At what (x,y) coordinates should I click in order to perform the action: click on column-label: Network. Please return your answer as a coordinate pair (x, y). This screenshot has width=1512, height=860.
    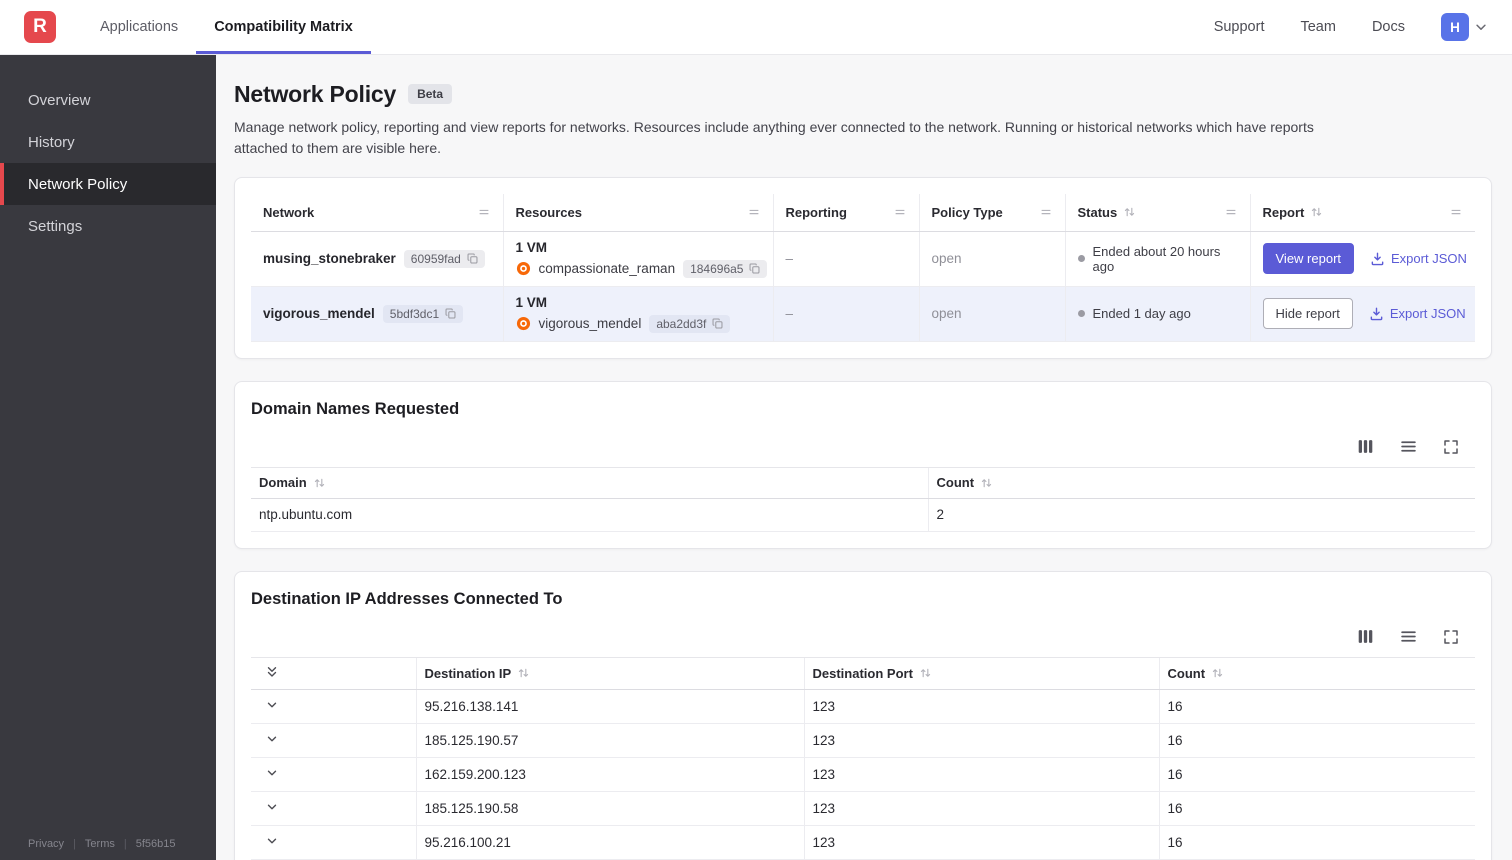
    Looking at the image, I should click on (289, 212).